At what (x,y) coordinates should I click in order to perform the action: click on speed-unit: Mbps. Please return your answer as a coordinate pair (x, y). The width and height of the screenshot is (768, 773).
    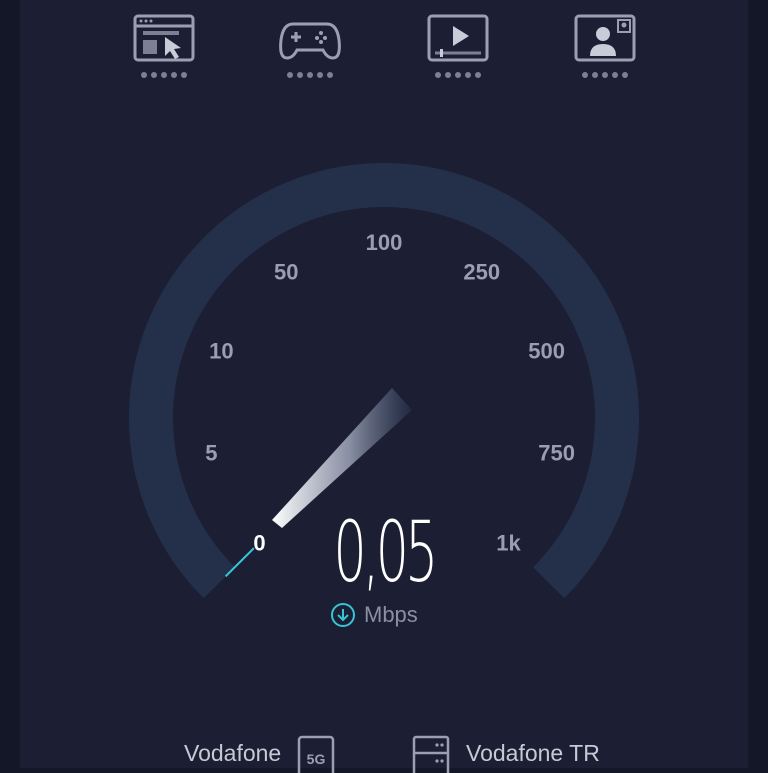
    Looking at the image, I should click on (374, 615).